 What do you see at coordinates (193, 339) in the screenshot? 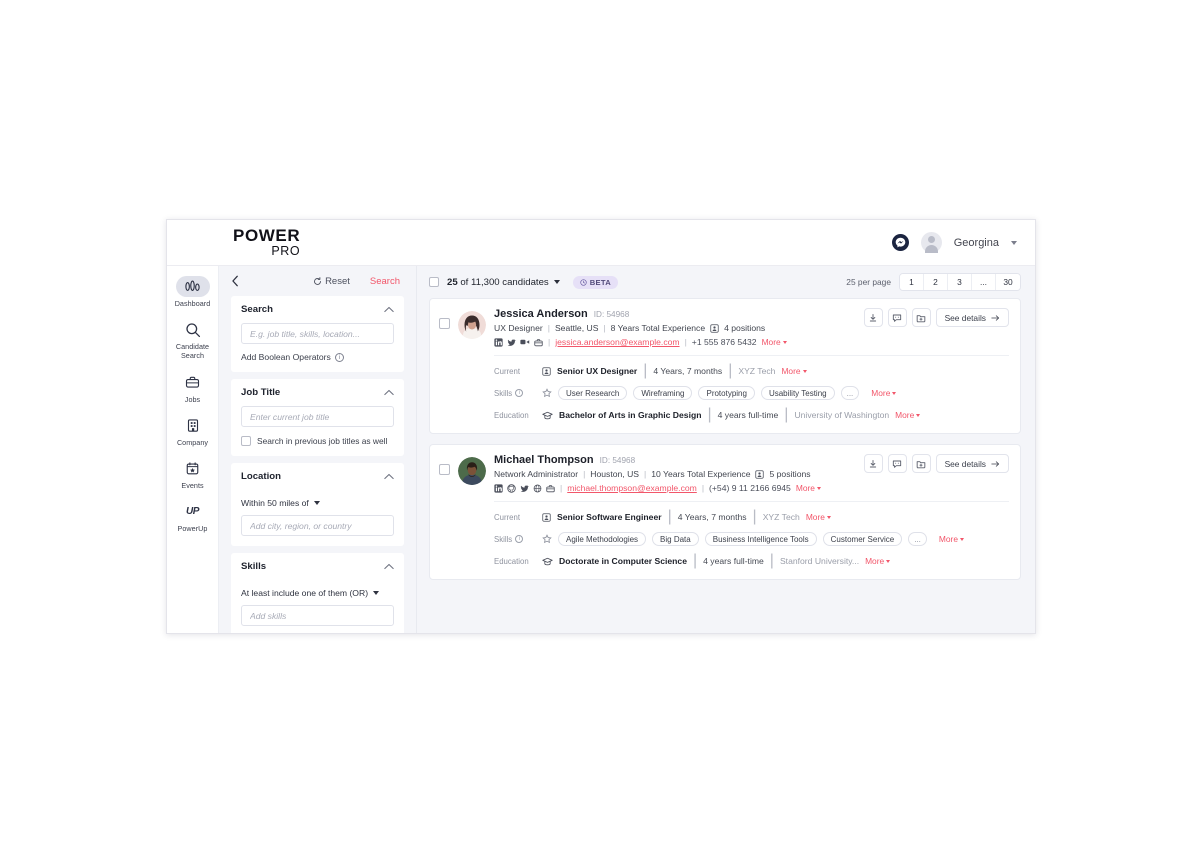
I see `sidebar-item-candidate-search: Candidate Search` at bounding box center [193, 339].